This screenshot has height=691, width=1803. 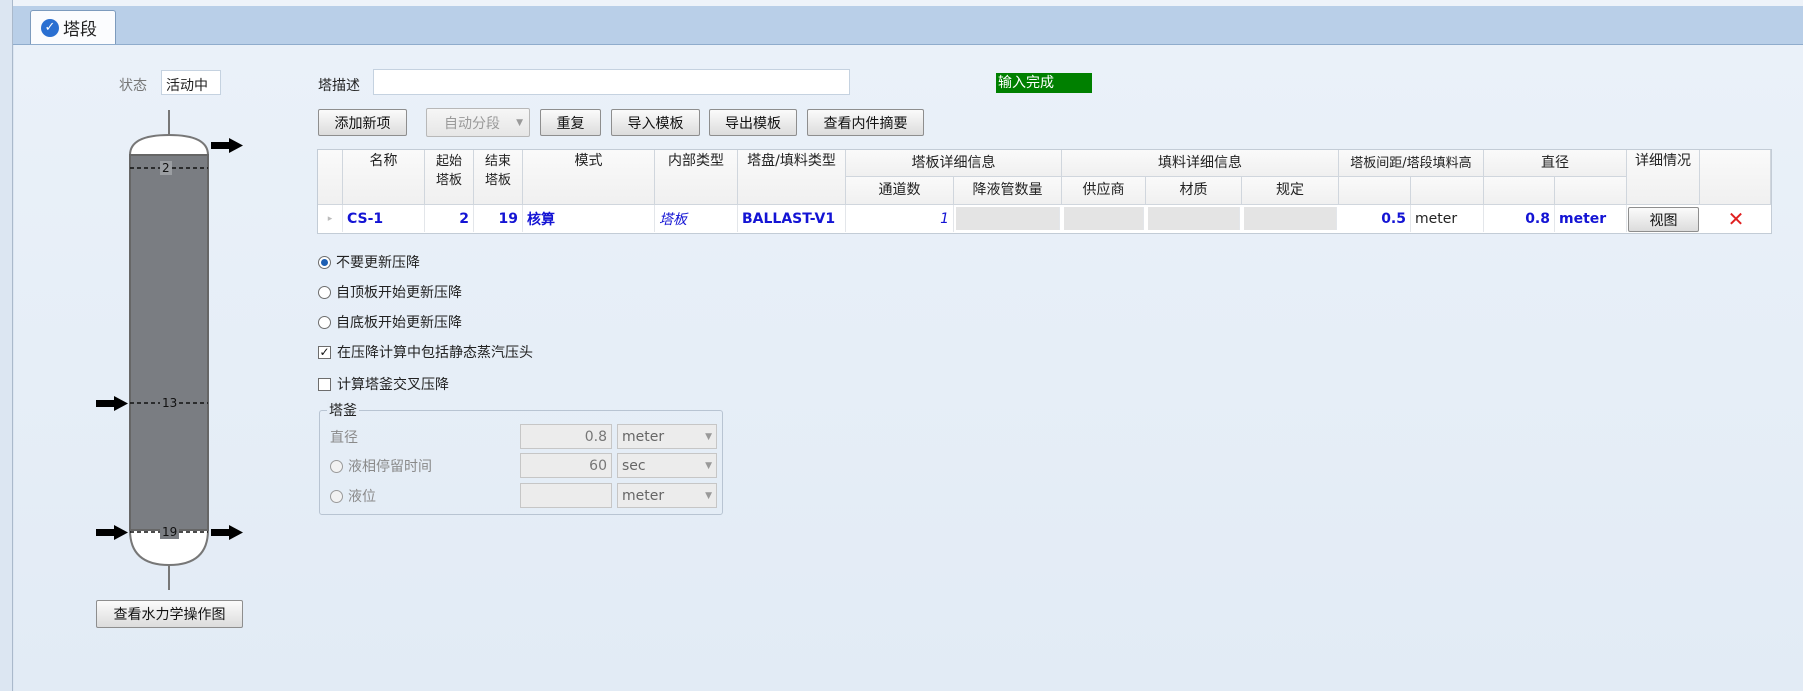 What do you see at coordinates (497, 171) in the screenshot?
I see `col-end-stage-label: 结束塔板` at bounding box center [497, 171].